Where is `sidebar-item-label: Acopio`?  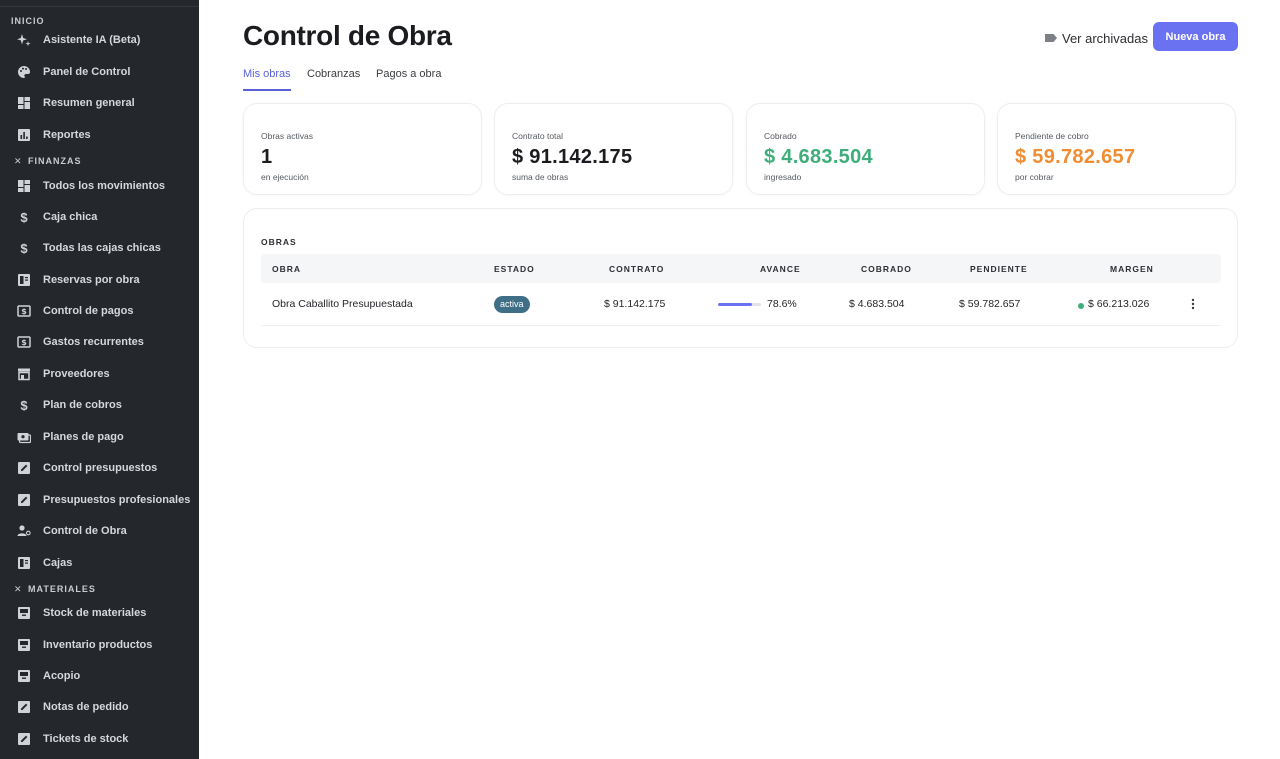 sidebar-item-label: Acopio is located at coordinates (62, 676).